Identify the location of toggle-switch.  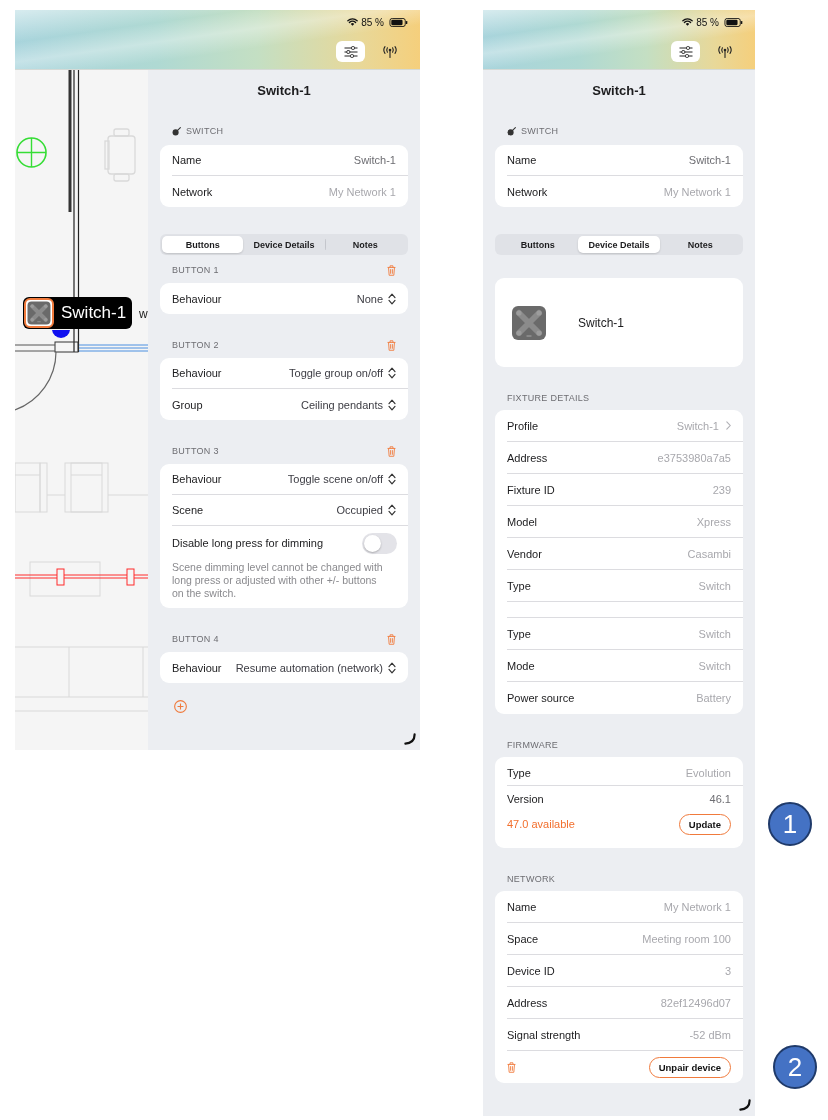
(379, 543).